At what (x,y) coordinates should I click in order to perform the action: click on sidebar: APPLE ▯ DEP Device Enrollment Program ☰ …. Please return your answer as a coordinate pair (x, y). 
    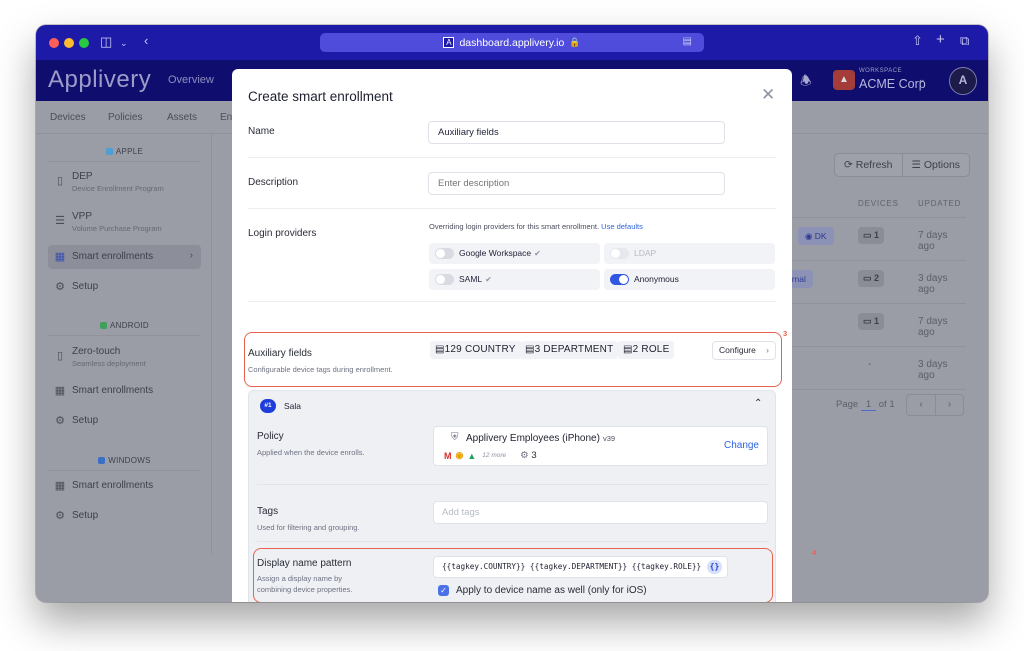
    Looking at the image, I should click on (124, 344).